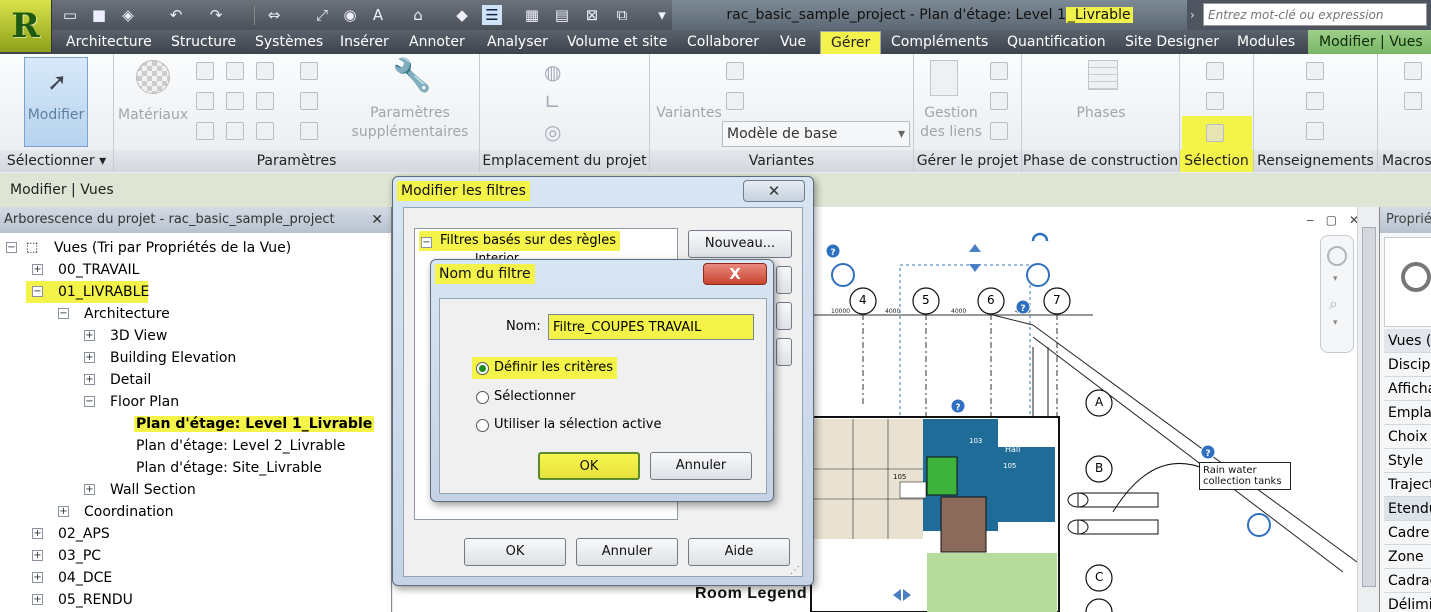 This screenshot has width=1431, height=612. I want to click on save-selection-icon, so click(1215, 71).